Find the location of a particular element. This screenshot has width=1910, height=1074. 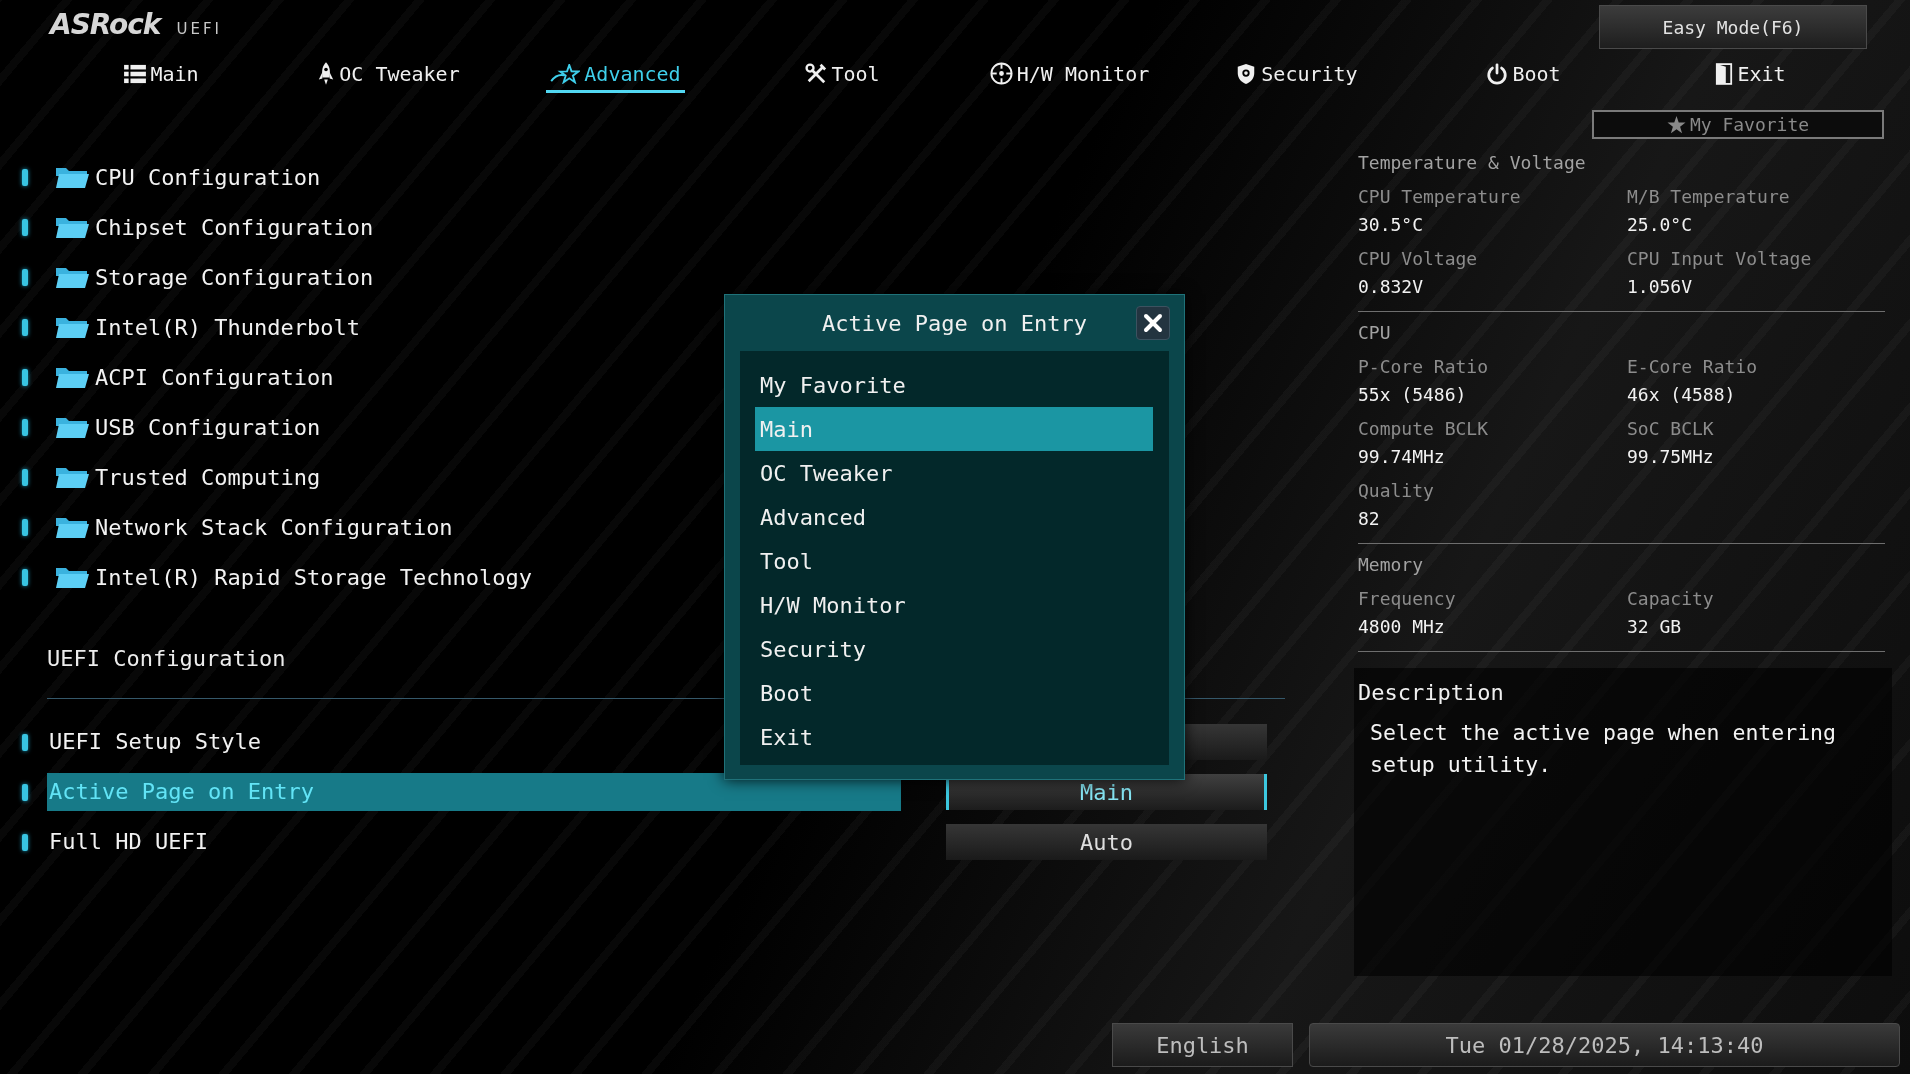

nav-tab: H/W Monitor is located at coordinates (1069, 74).